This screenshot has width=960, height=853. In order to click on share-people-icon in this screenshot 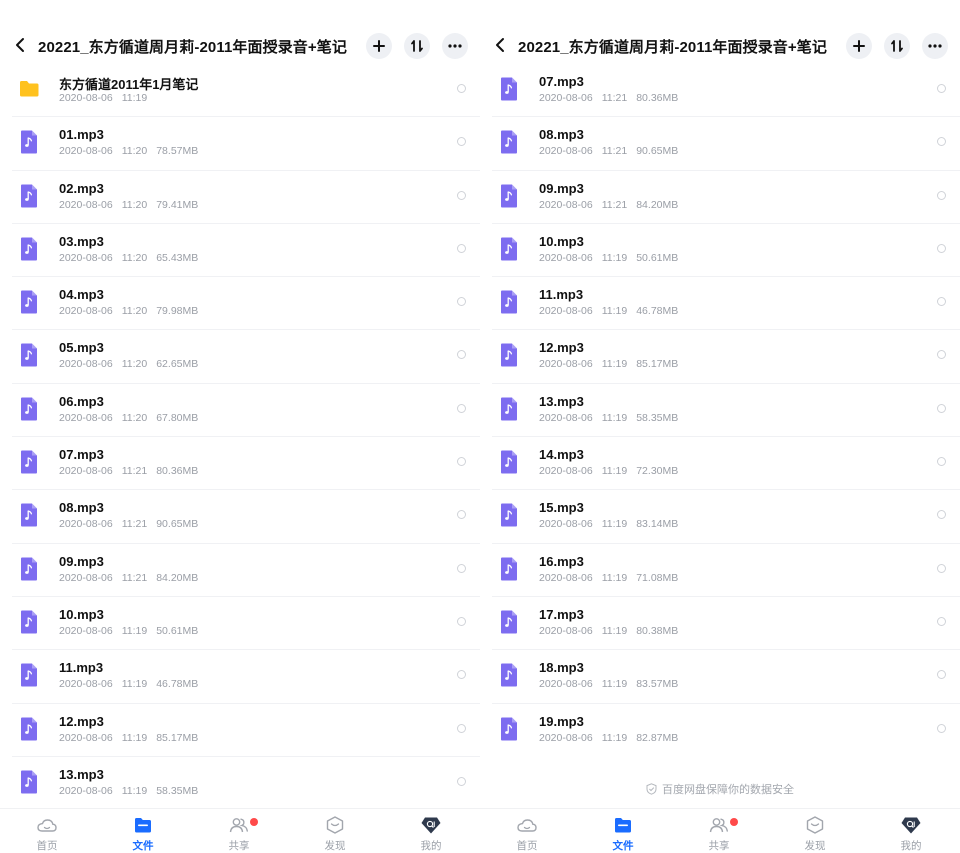, I will do `click(238, 825)`.